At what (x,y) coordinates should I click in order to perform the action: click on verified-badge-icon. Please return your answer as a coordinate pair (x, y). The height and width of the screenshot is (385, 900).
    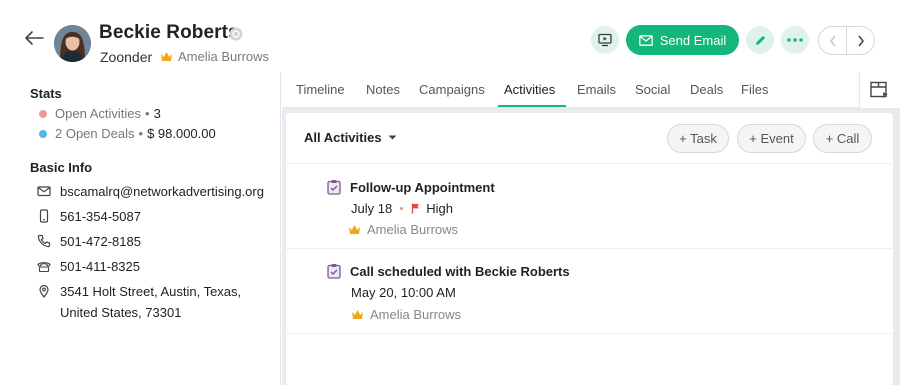
    Looking at the image, I should click on (236, 34).